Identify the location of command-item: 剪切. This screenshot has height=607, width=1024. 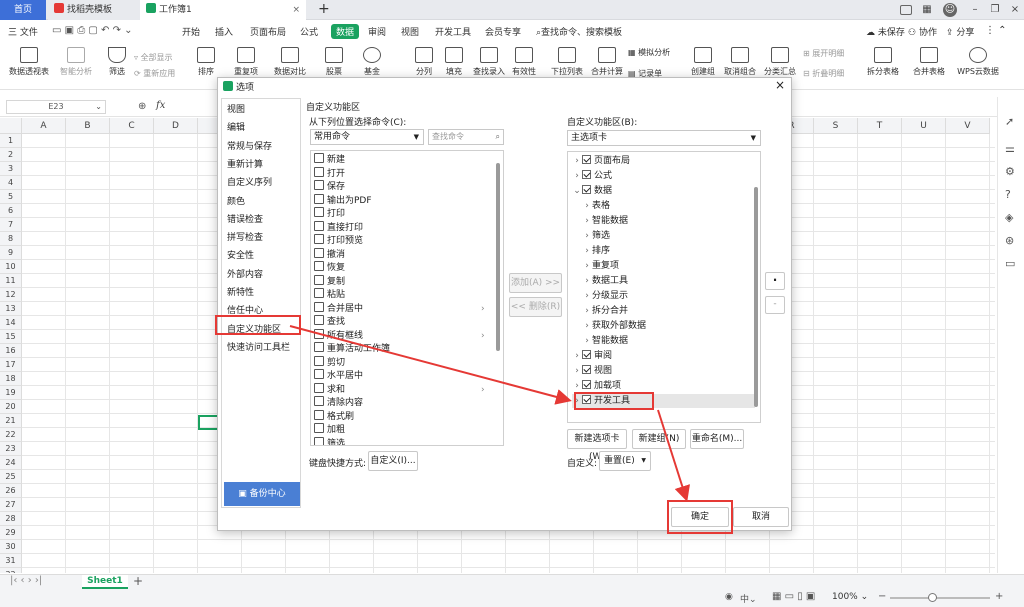
(401, 362).